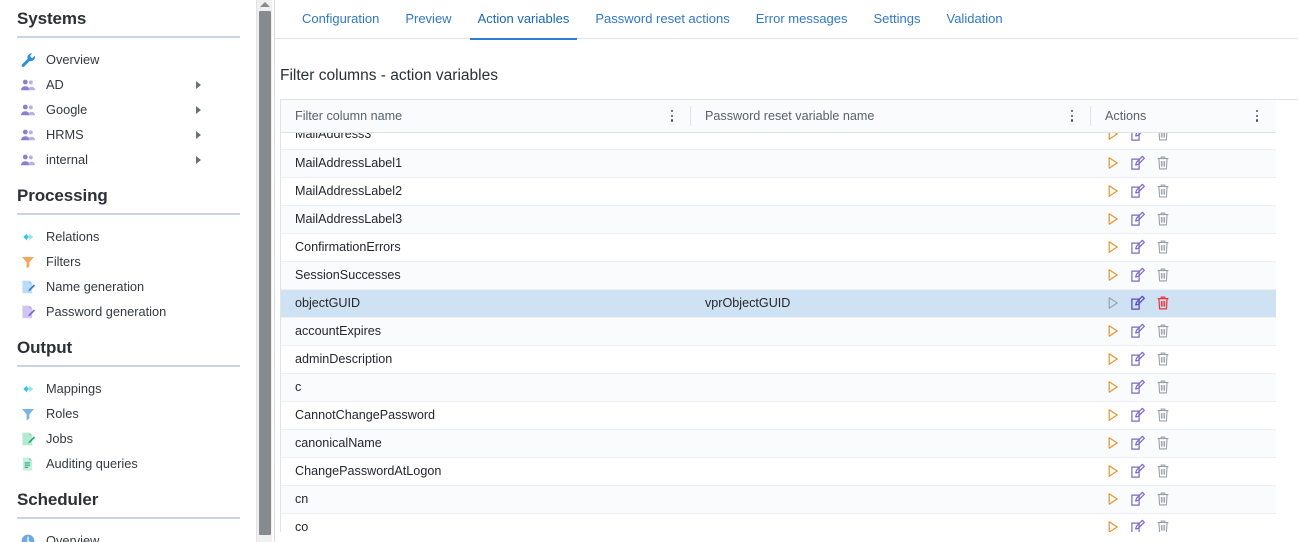 The width and height of the screenshot is (1299, 542). Describe the element at coordinates (1183, 116) in the screenshot. I see `column-header-actions: Actions` at that location.